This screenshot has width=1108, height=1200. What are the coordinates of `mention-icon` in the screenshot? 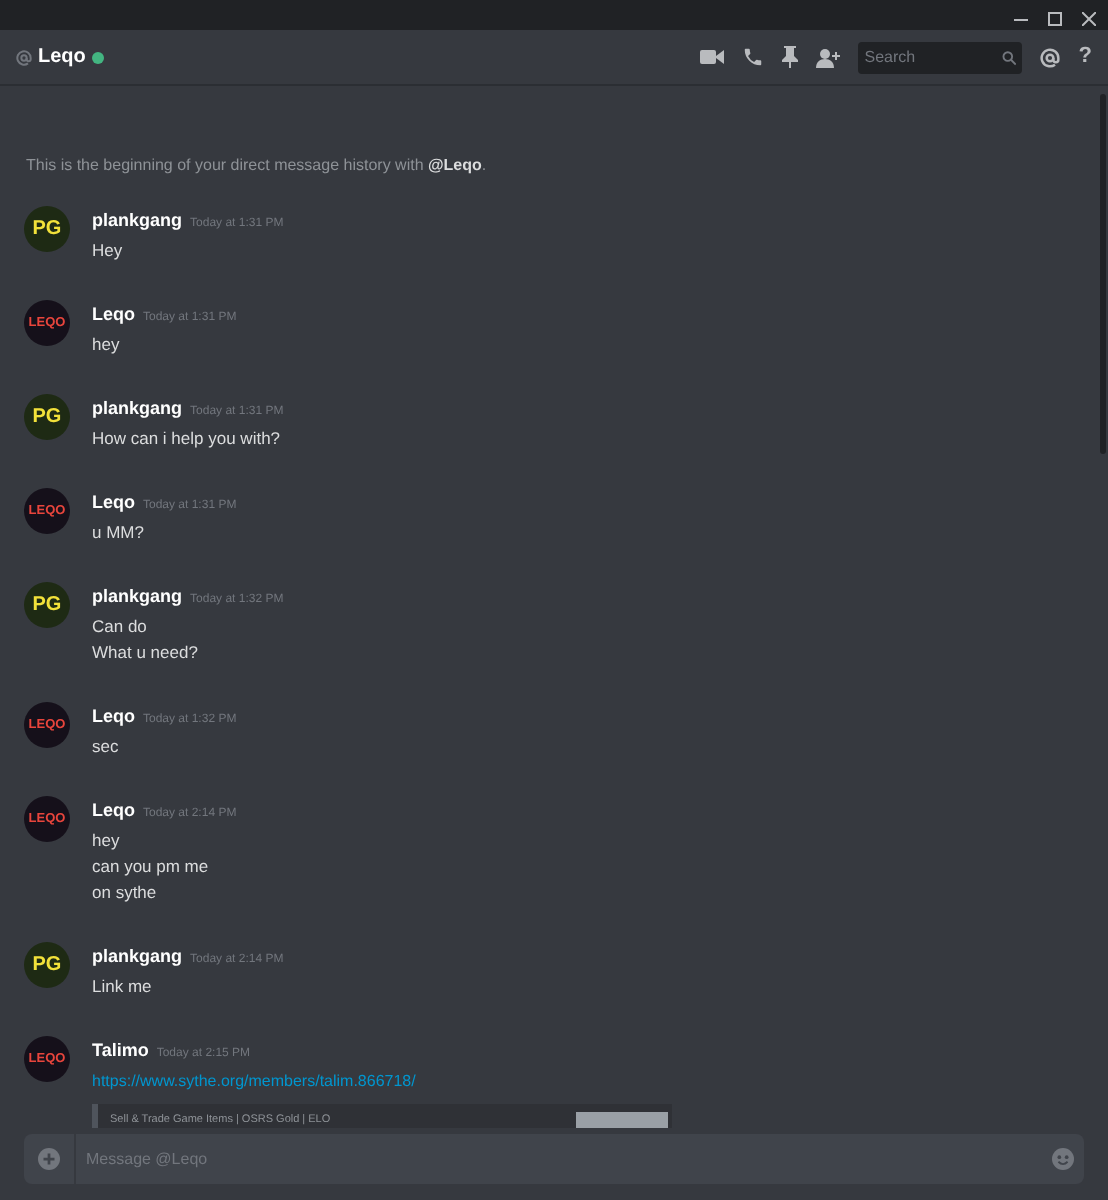 It's located at (1050, 57).